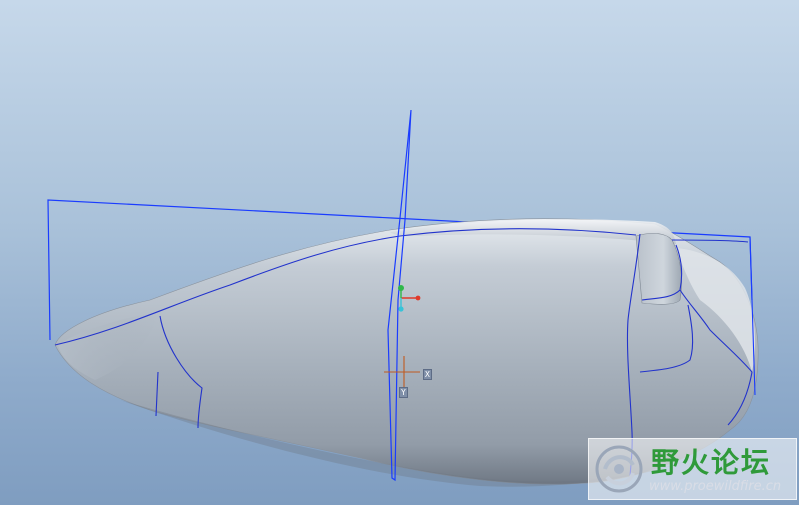  Describe the element at coordinates (711, 462) in the screenshot. I see `watermark-title: 野火论坛` at that location.